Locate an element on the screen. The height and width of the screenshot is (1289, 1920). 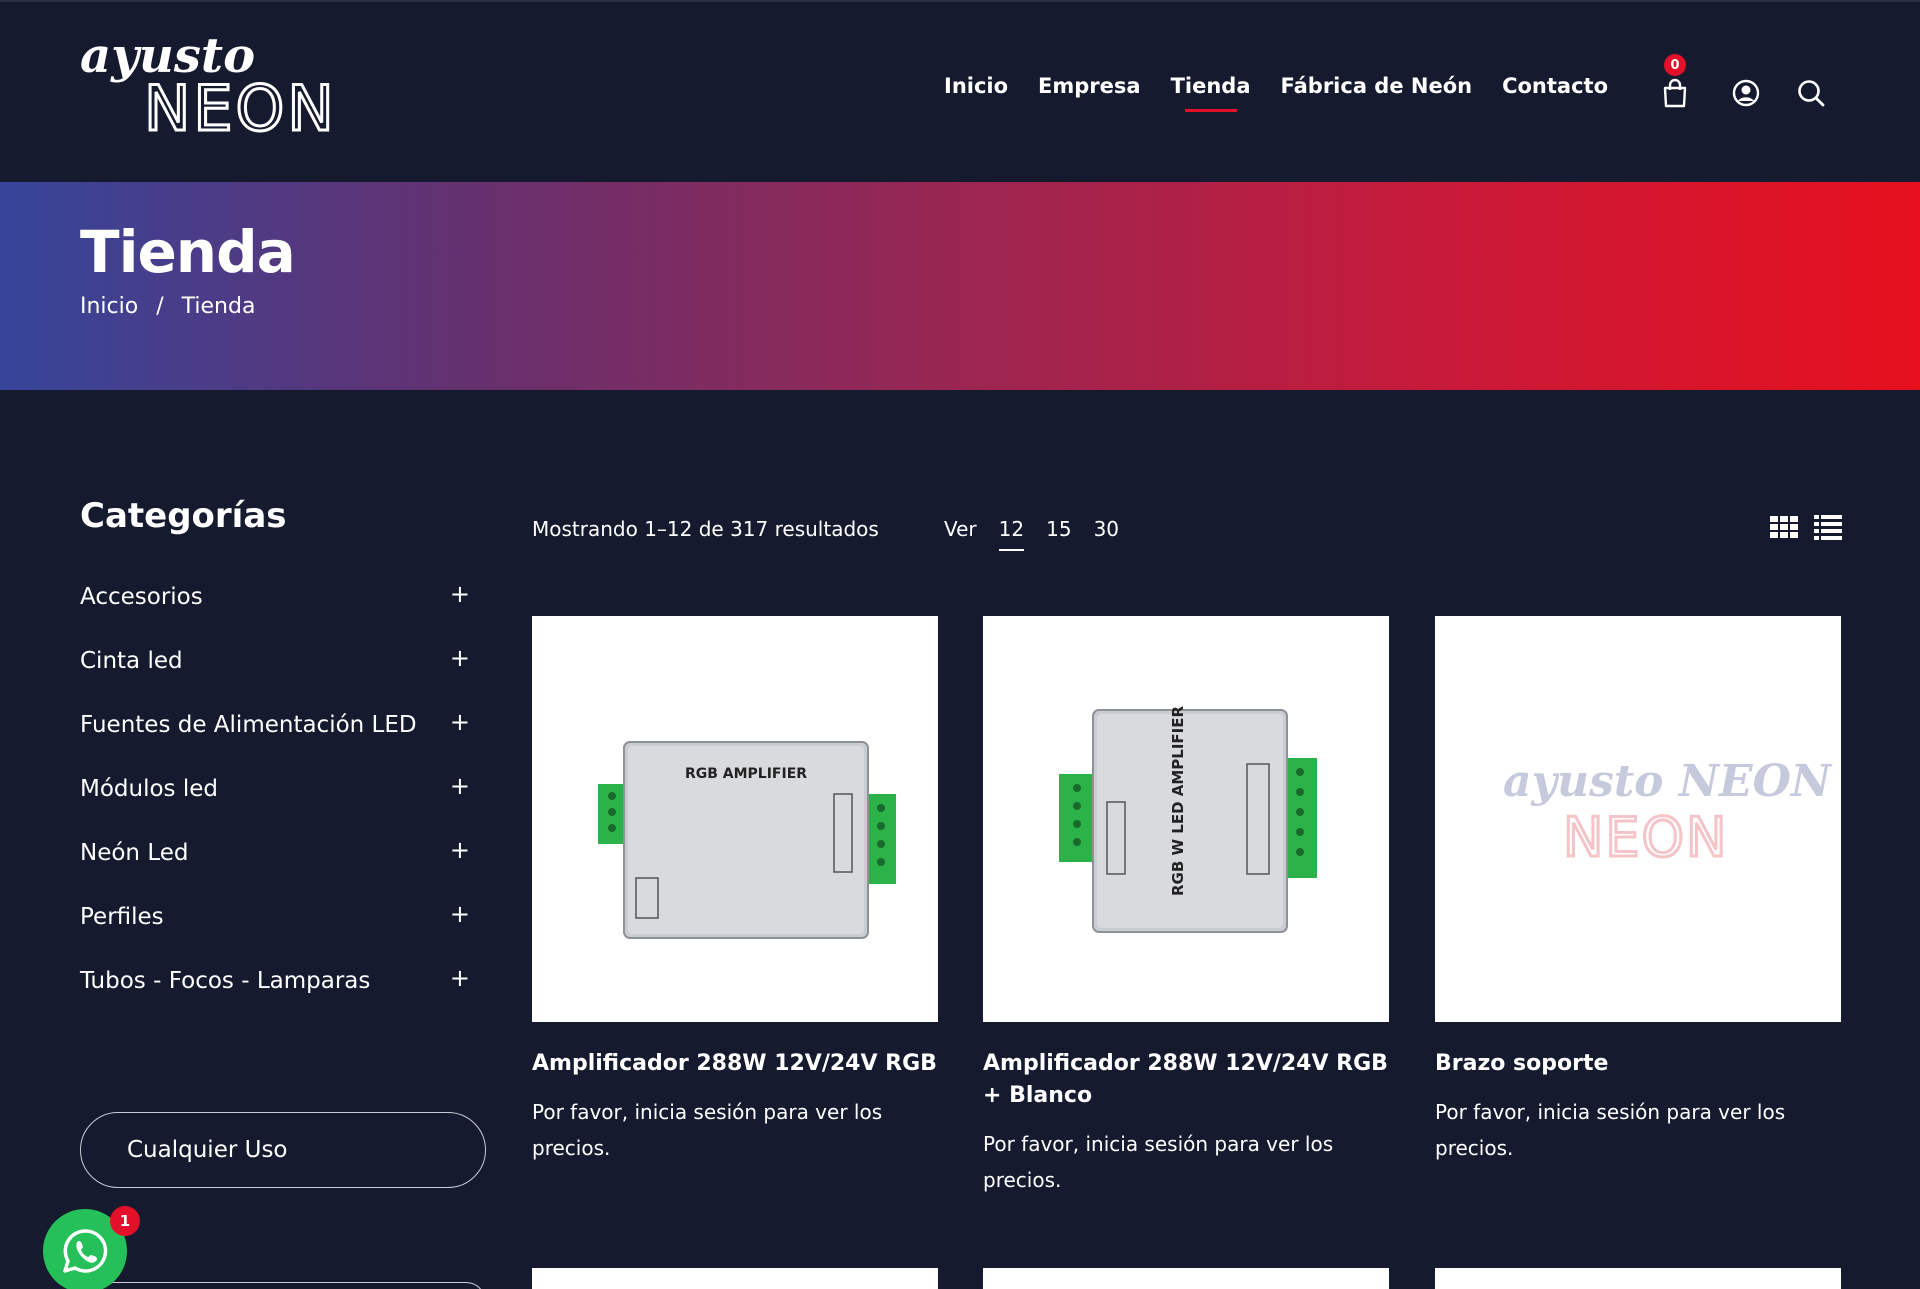
product-name: Amplificador 288W 12V/24V RGB is located at coordinates (735, 1064).